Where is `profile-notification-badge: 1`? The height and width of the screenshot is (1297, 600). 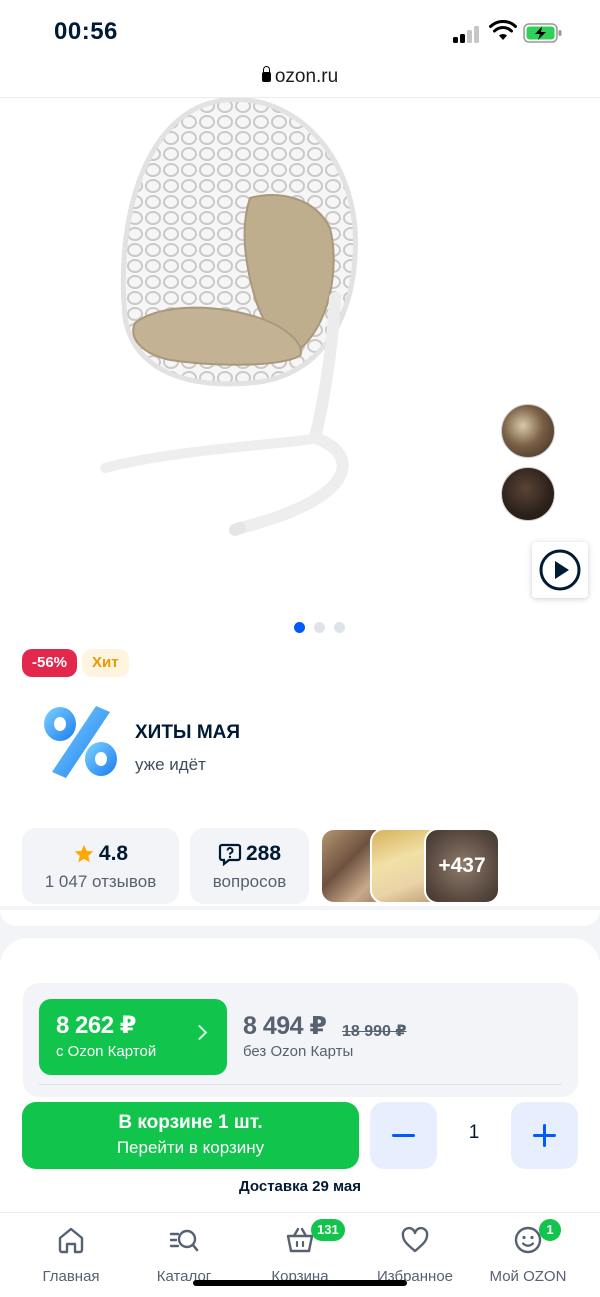 profile-notification-badge: 1 is located at coordinates (550, 1230).